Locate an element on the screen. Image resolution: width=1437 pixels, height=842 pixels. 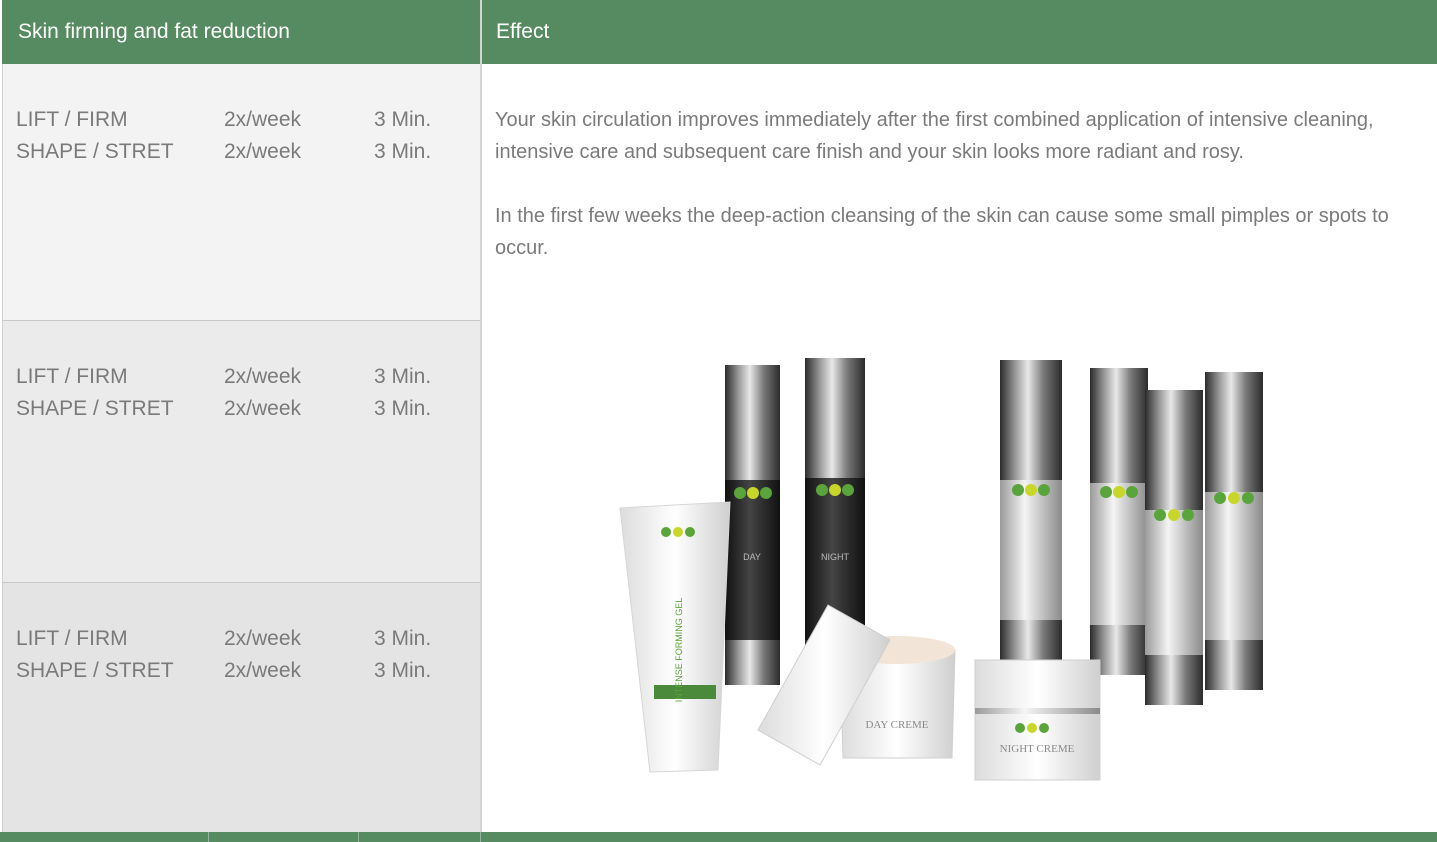
right-column-title: Effect is located at coordinates (523, 31).